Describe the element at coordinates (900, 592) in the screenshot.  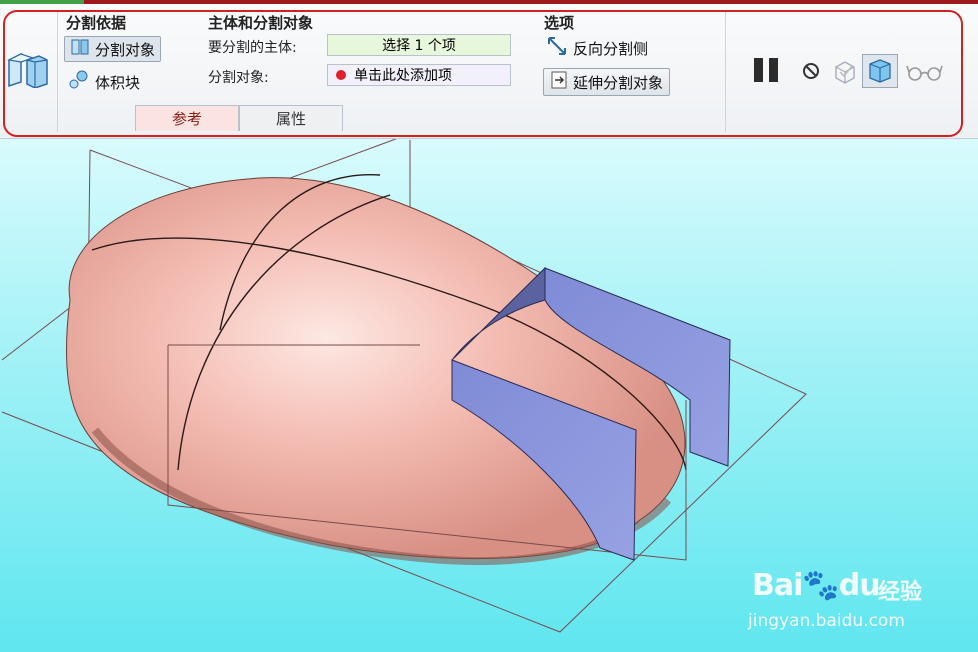
I see `watermark-product: 经验` at that location.